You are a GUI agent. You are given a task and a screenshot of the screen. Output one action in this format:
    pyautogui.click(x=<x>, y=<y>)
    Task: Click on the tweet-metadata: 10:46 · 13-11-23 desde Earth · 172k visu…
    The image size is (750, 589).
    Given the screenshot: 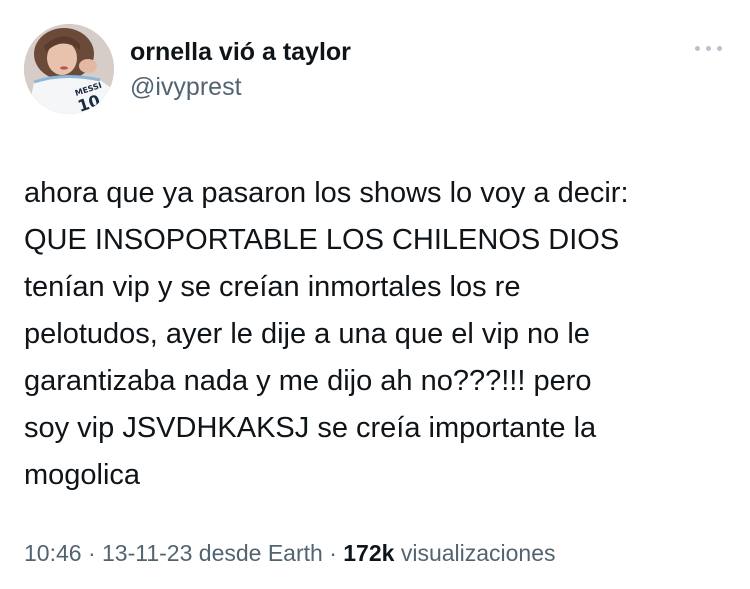 What is the action you would take?
    pyautogui.click(x=290, y=553)
    